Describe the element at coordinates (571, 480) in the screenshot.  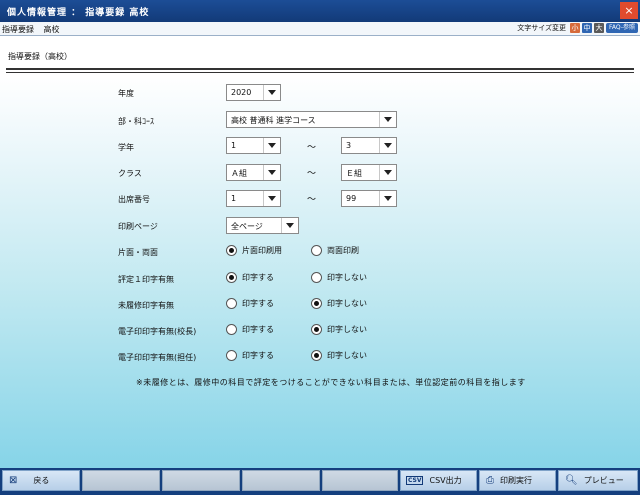
I see `magnifier-icon: 🔍︎` at that location.